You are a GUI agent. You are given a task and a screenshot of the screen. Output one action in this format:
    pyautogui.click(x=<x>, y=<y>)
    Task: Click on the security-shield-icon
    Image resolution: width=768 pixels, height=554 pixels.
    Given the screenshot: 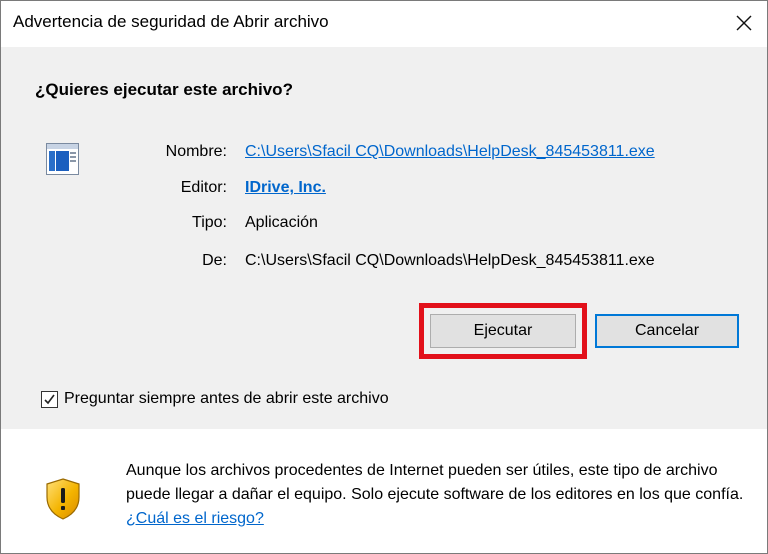 What is the action you would take?
    pyautogui.click(x=63, y=499)
    